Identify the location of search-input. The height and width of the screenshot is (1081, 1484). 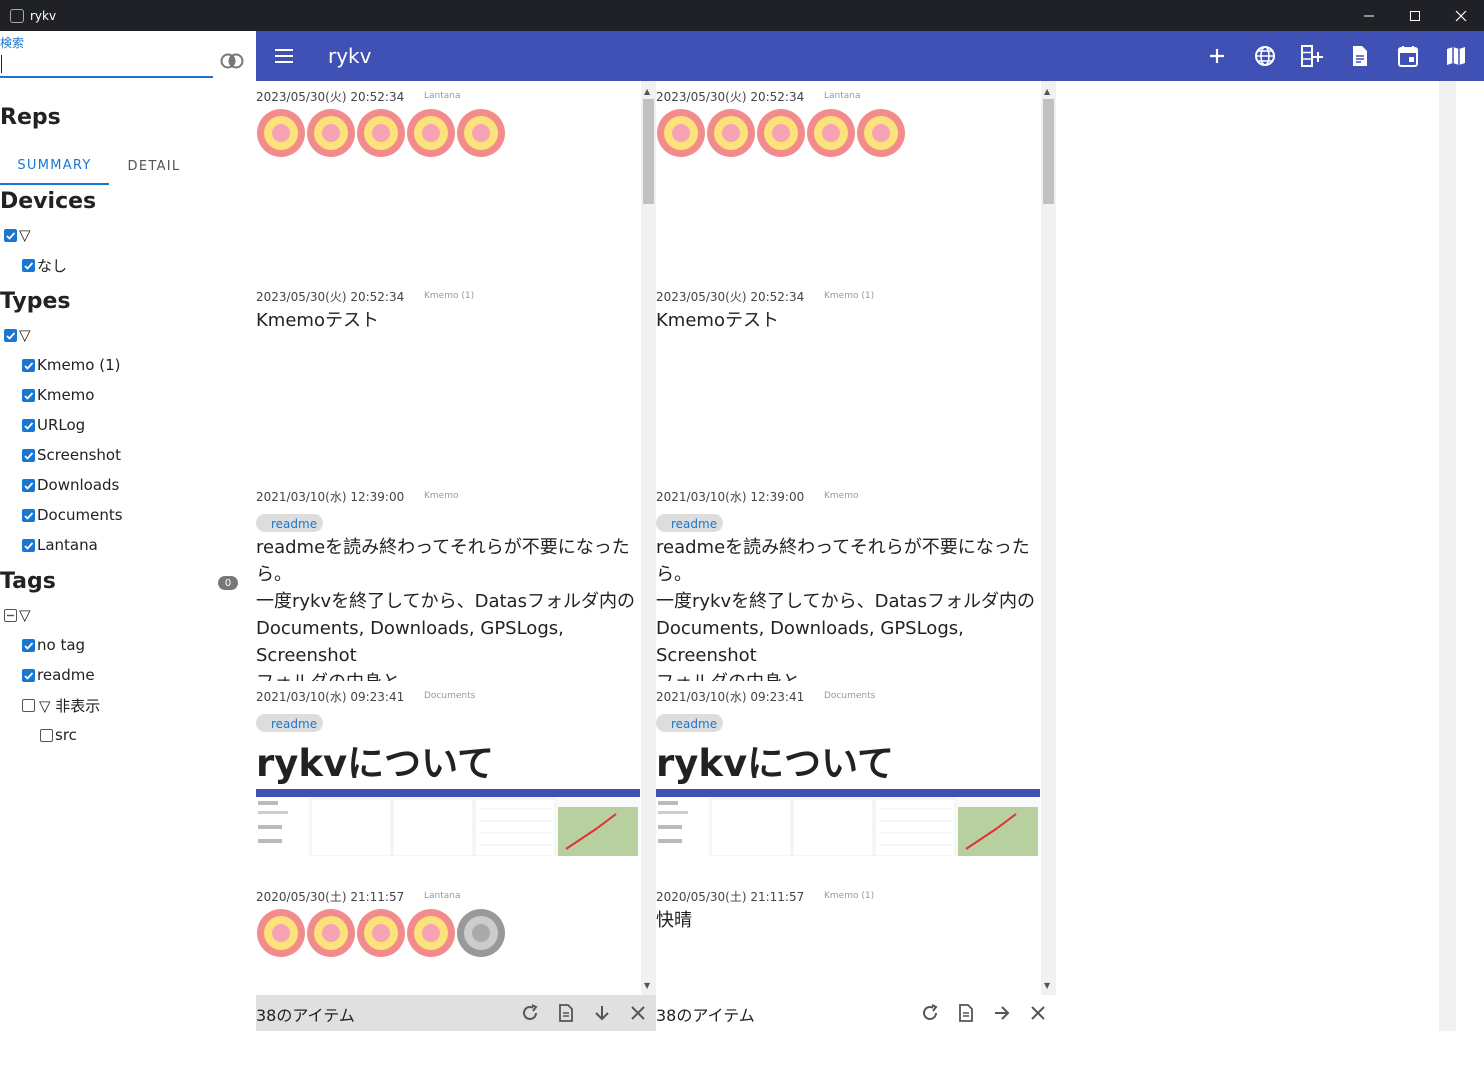
(106, 64).